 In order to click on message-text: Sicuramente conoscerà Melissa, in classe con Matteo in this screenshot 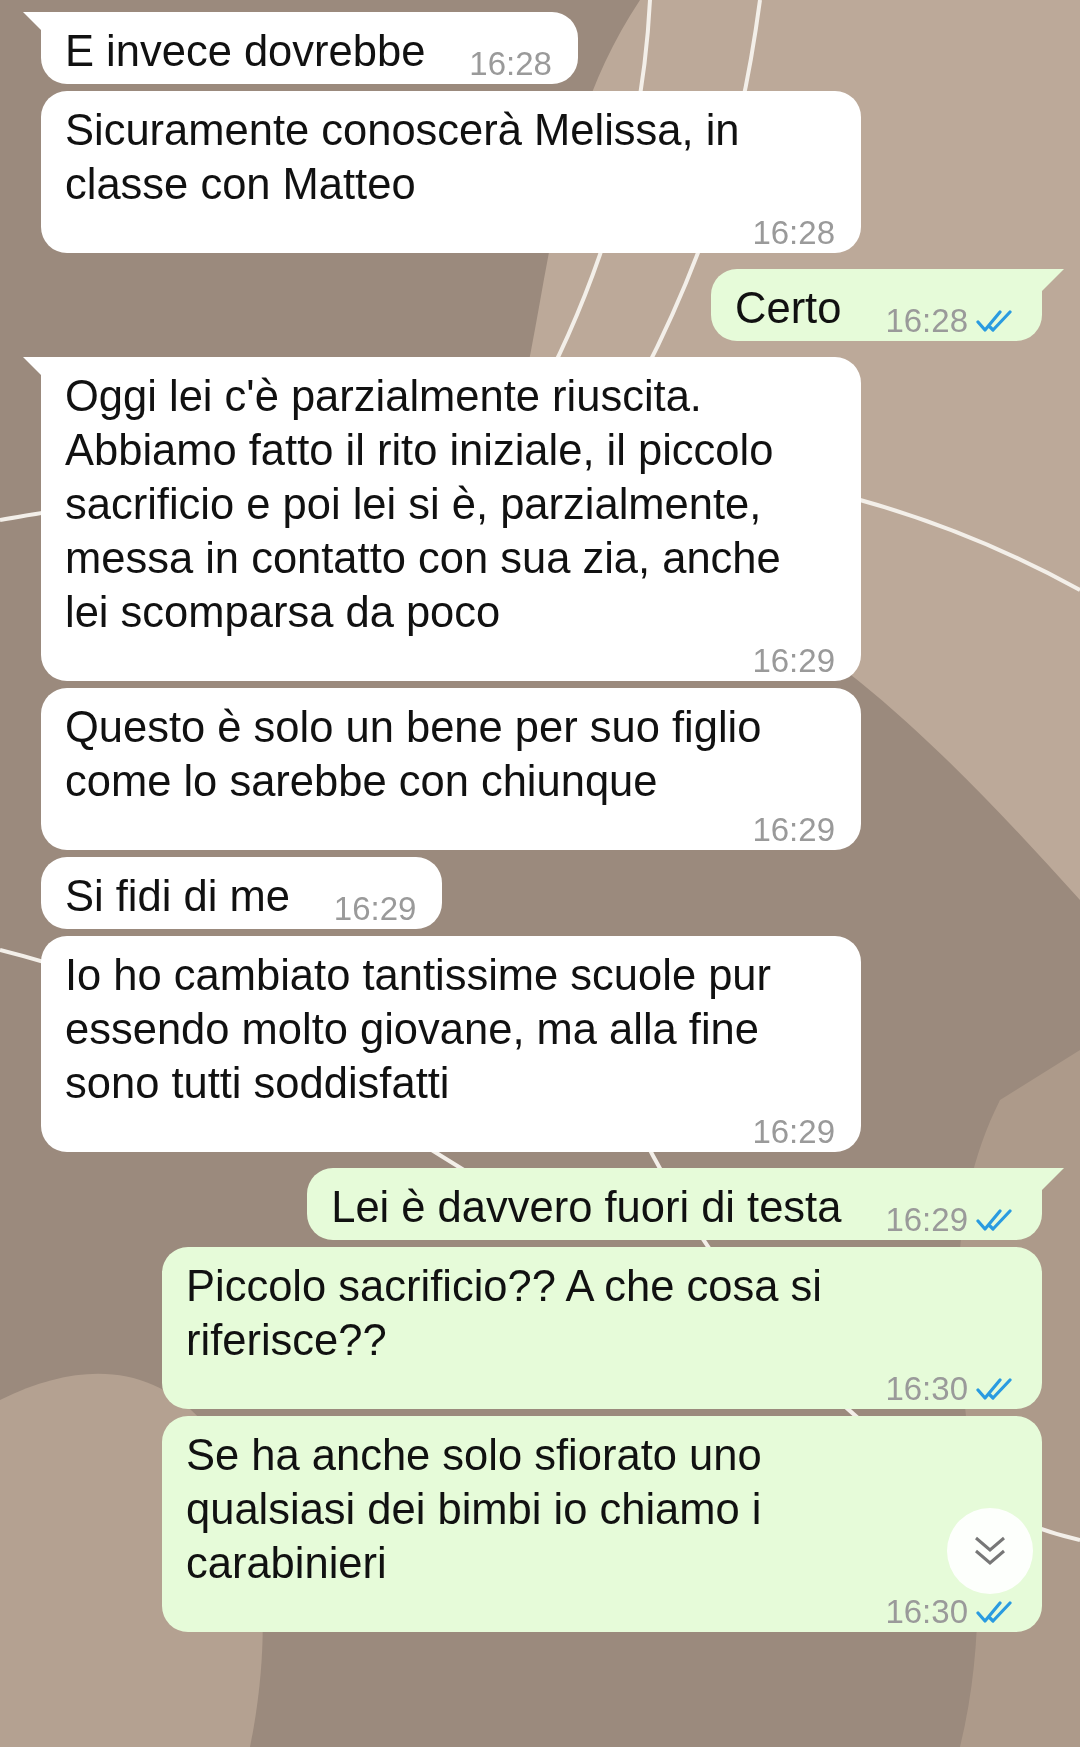, I will do `click(403, 157)`.